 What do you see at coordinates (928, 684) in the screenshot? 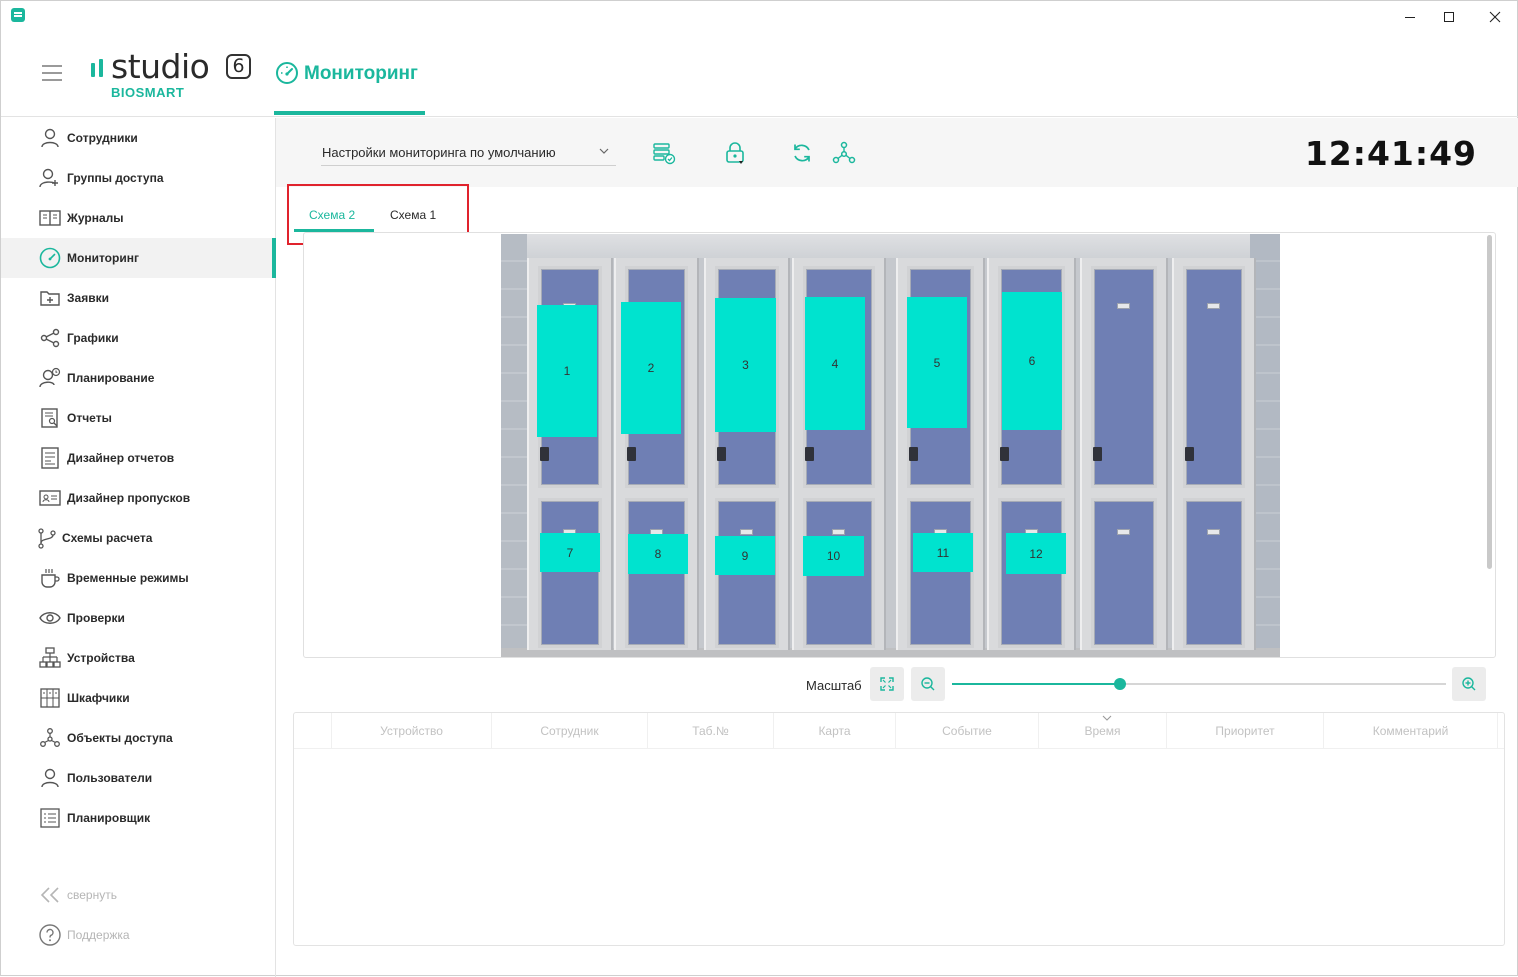
I see `zoom-out-button` at bounding box center [928, 684].